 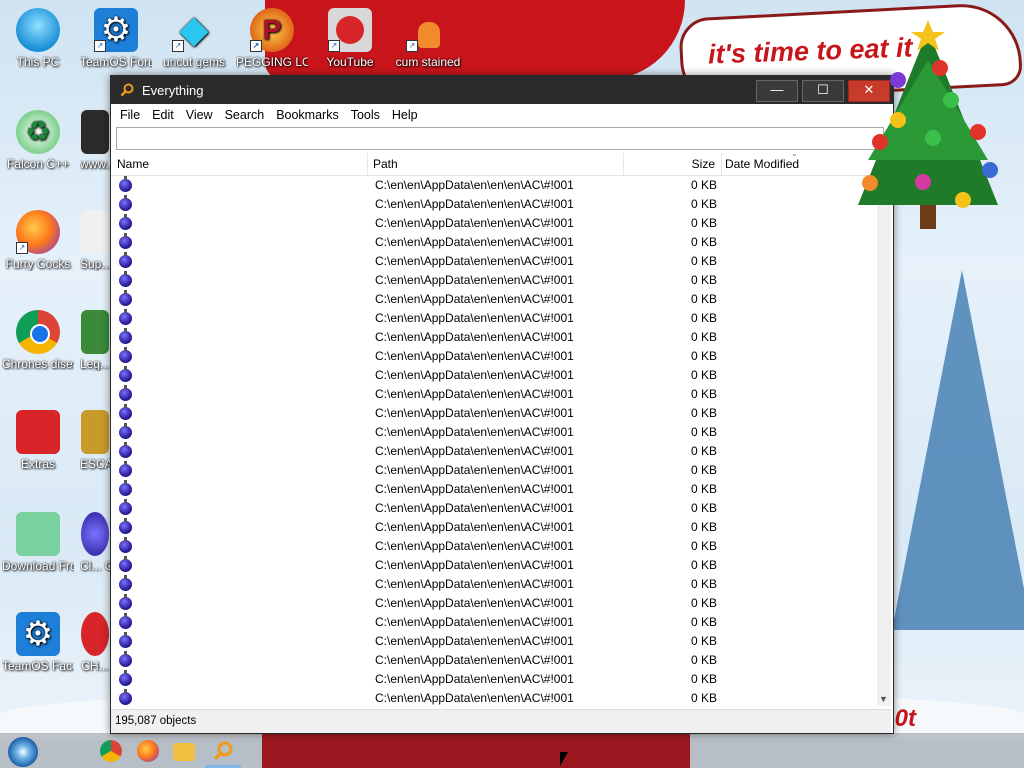 I want to click on menu-bookmarks: Bookmarks, so click(x=307, y=115).